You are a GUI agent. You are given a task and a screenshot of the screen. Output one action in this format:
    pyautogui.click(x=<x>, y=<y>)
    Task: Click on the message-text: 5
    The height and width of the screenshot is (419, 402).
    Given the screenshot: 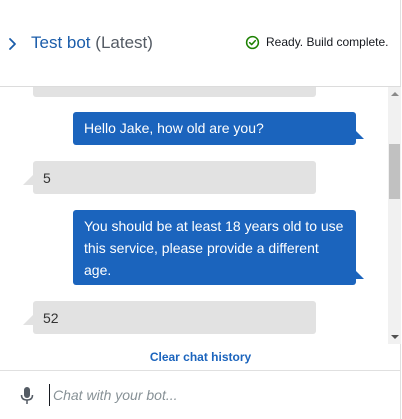 What is the action you would take?
    pyautogui.click(x=47, y=178)
    